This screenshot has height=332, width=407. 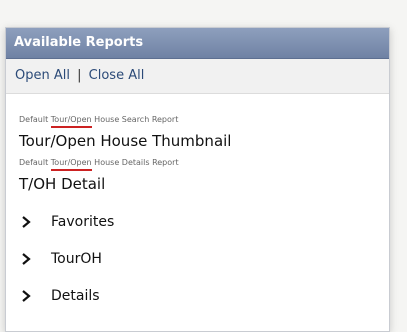 What do you see at coordinates (117, 75) in the screenshot?
I see `close-all-link: Close All` at bounding box center [117, 75].